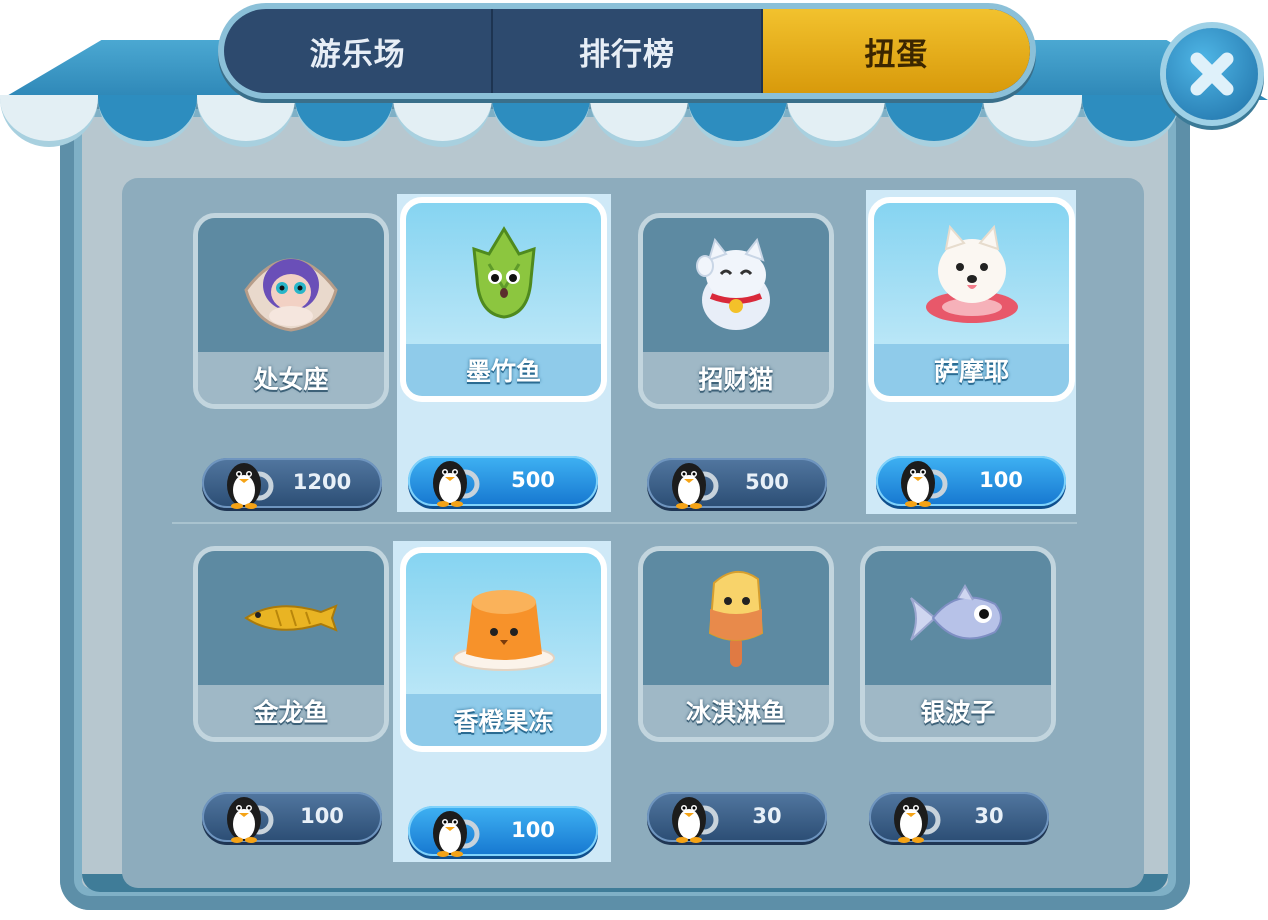  Describe the element at coordinates (736, 711) in the screenshot. I see `item-name: 冰淇淋鱼` at that location.